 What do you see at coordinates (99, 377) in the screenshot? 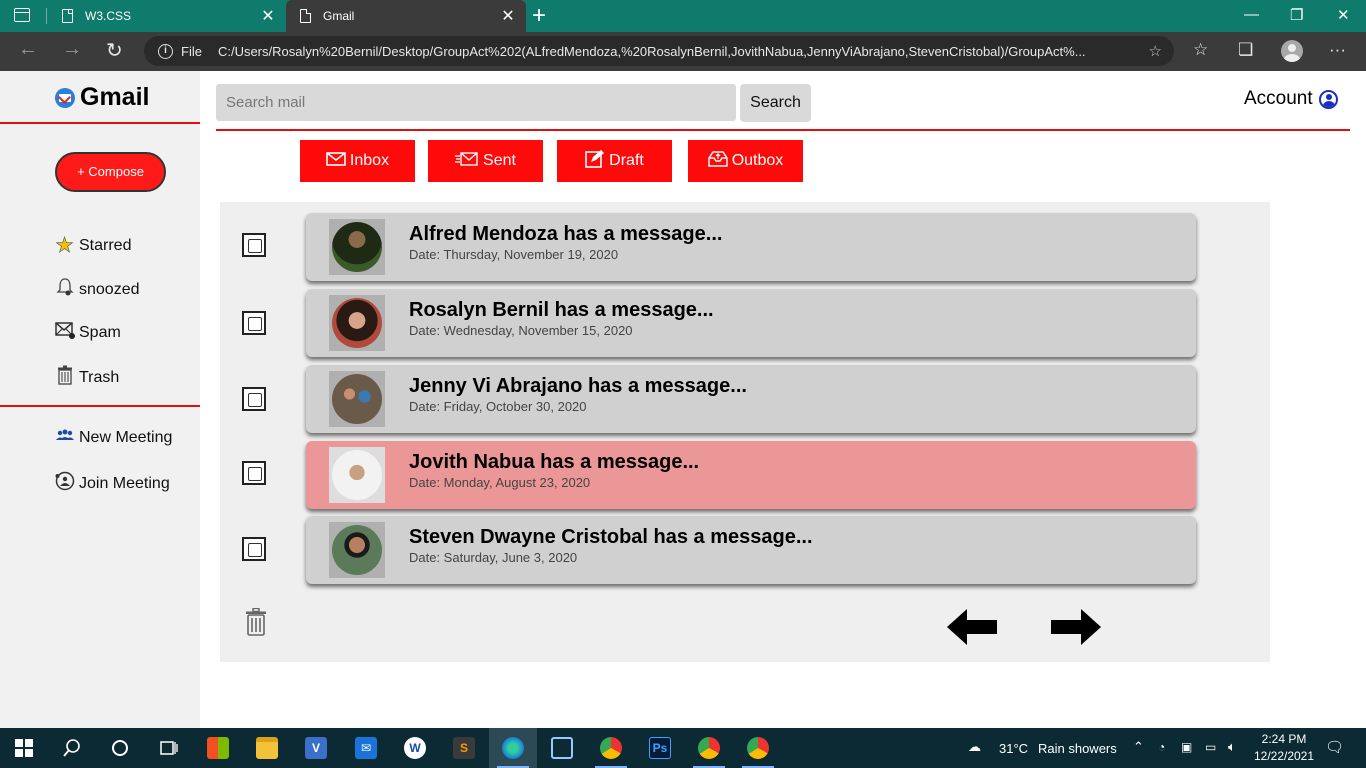
I see `sidebar-item-label: Trash` at bounding box center [99, 377].